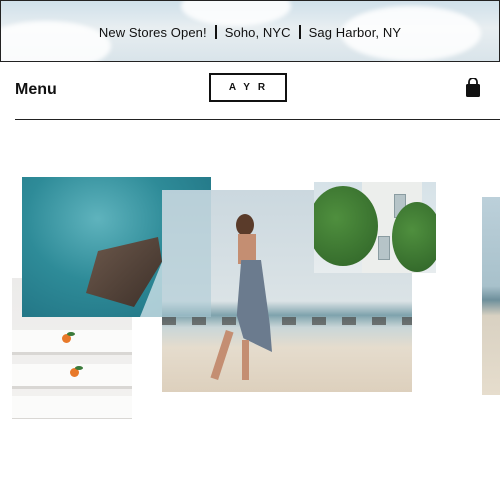 This screenshot has width=500, height=500. What do you see at coordinates (491, 296) in the screenshot?
I see `next-slide-photo` at bounding box center [491, 296].